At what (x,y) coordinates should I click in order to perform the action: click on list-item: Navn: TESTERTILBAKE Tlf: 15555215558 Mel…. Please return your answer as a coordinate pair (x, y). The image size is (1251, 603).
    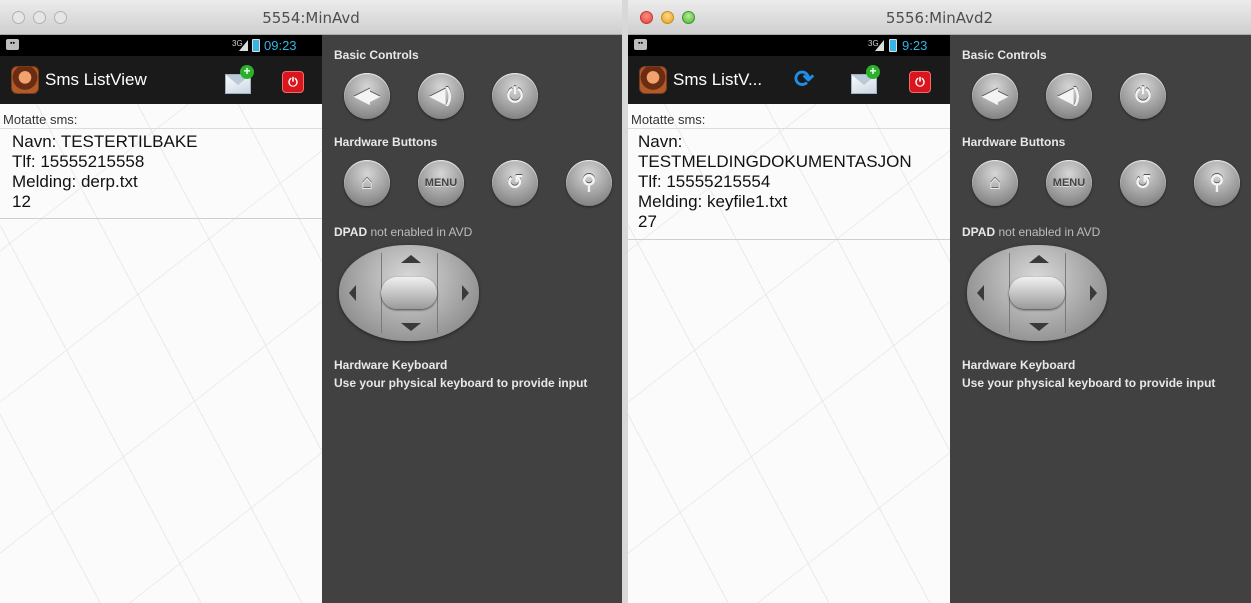
    Looking at the image, I should click on (162, 172).